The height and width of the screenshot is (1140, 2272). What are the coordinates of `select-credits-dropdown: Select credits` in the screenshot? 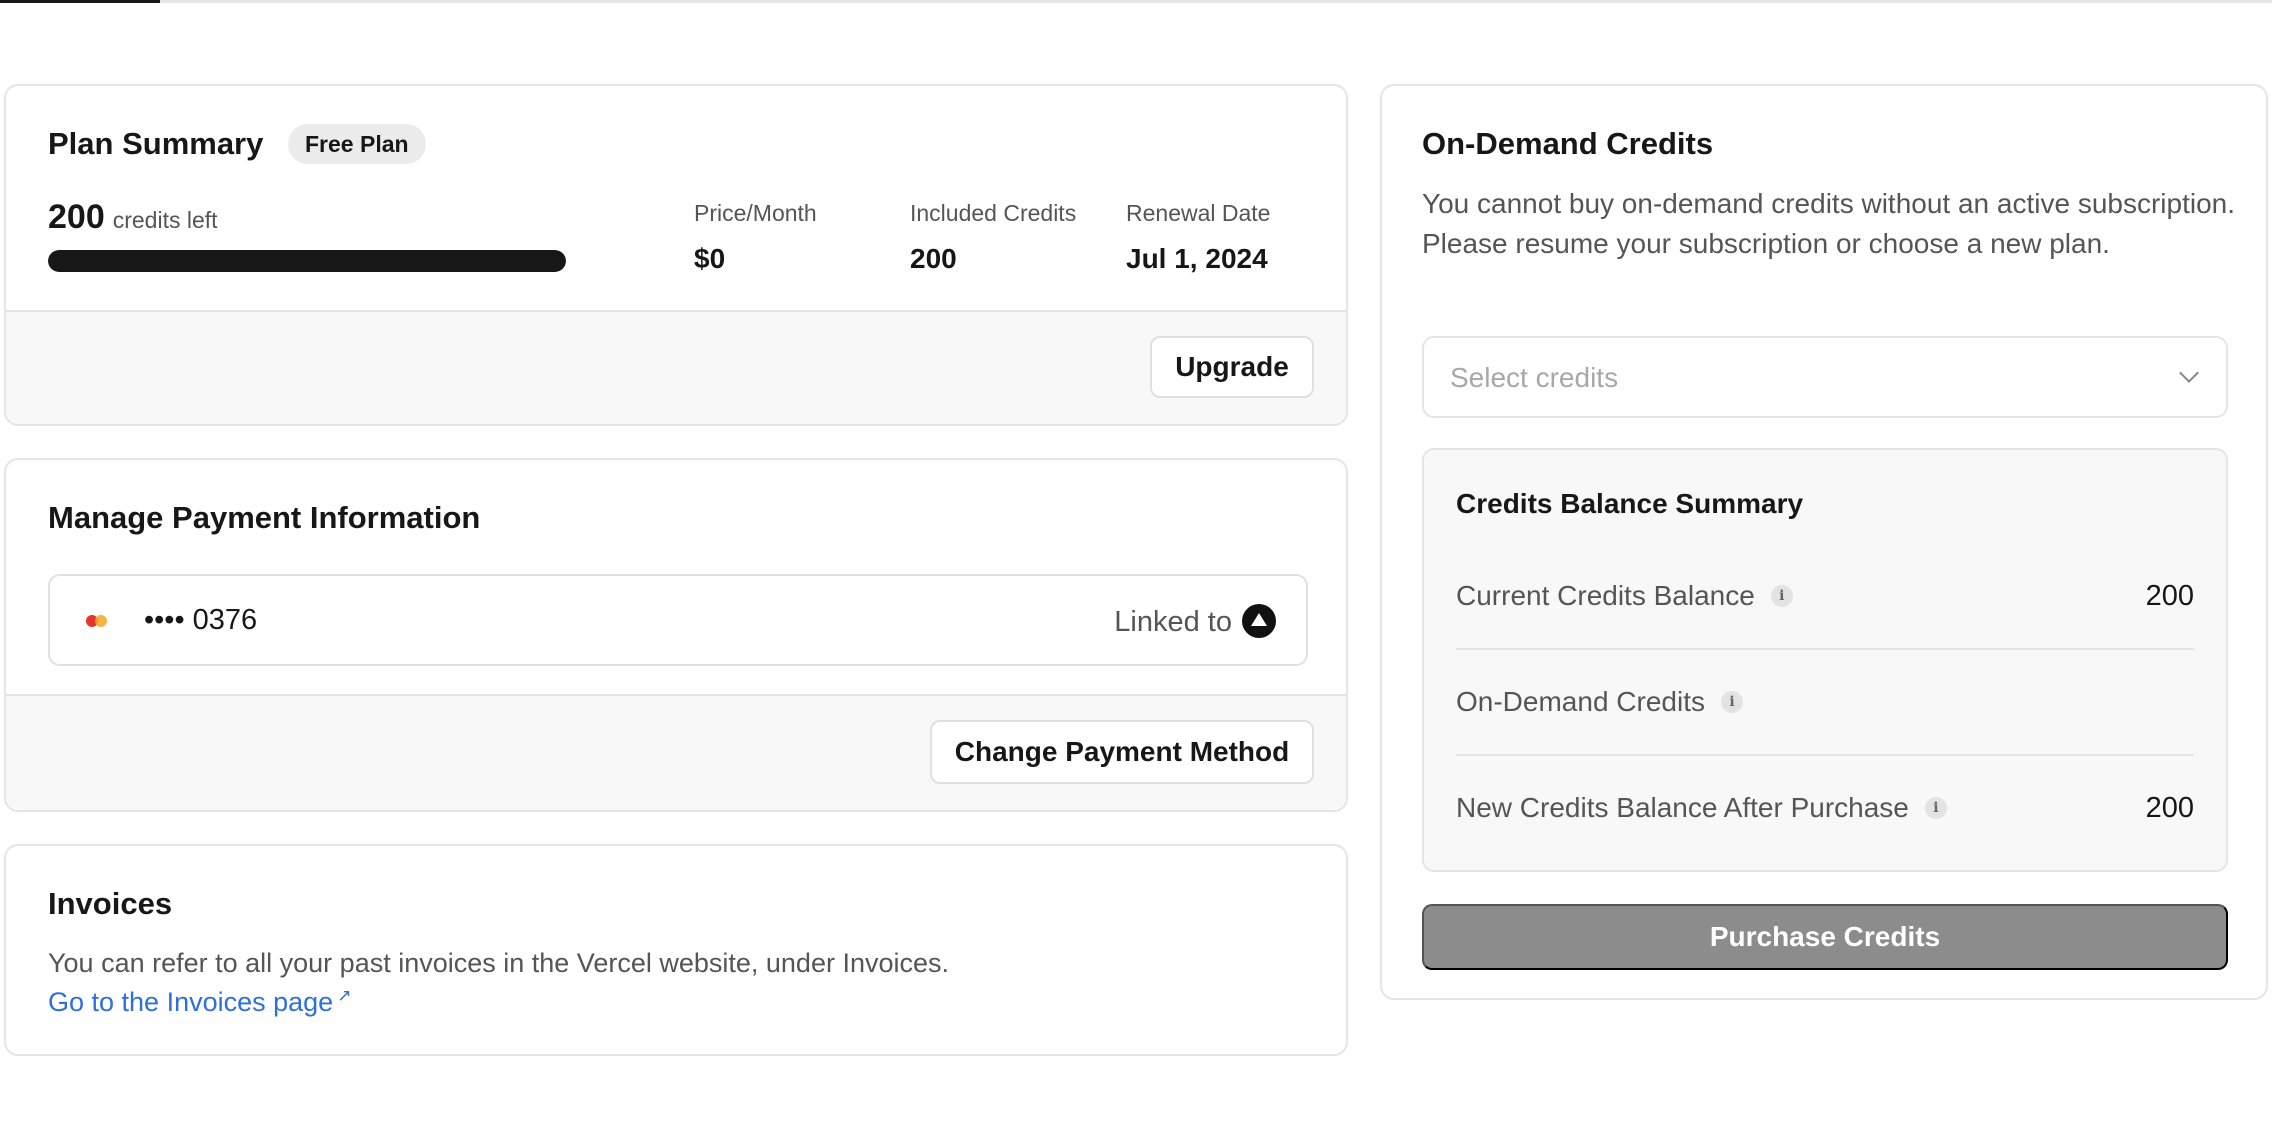 It's located at (1825, 377).